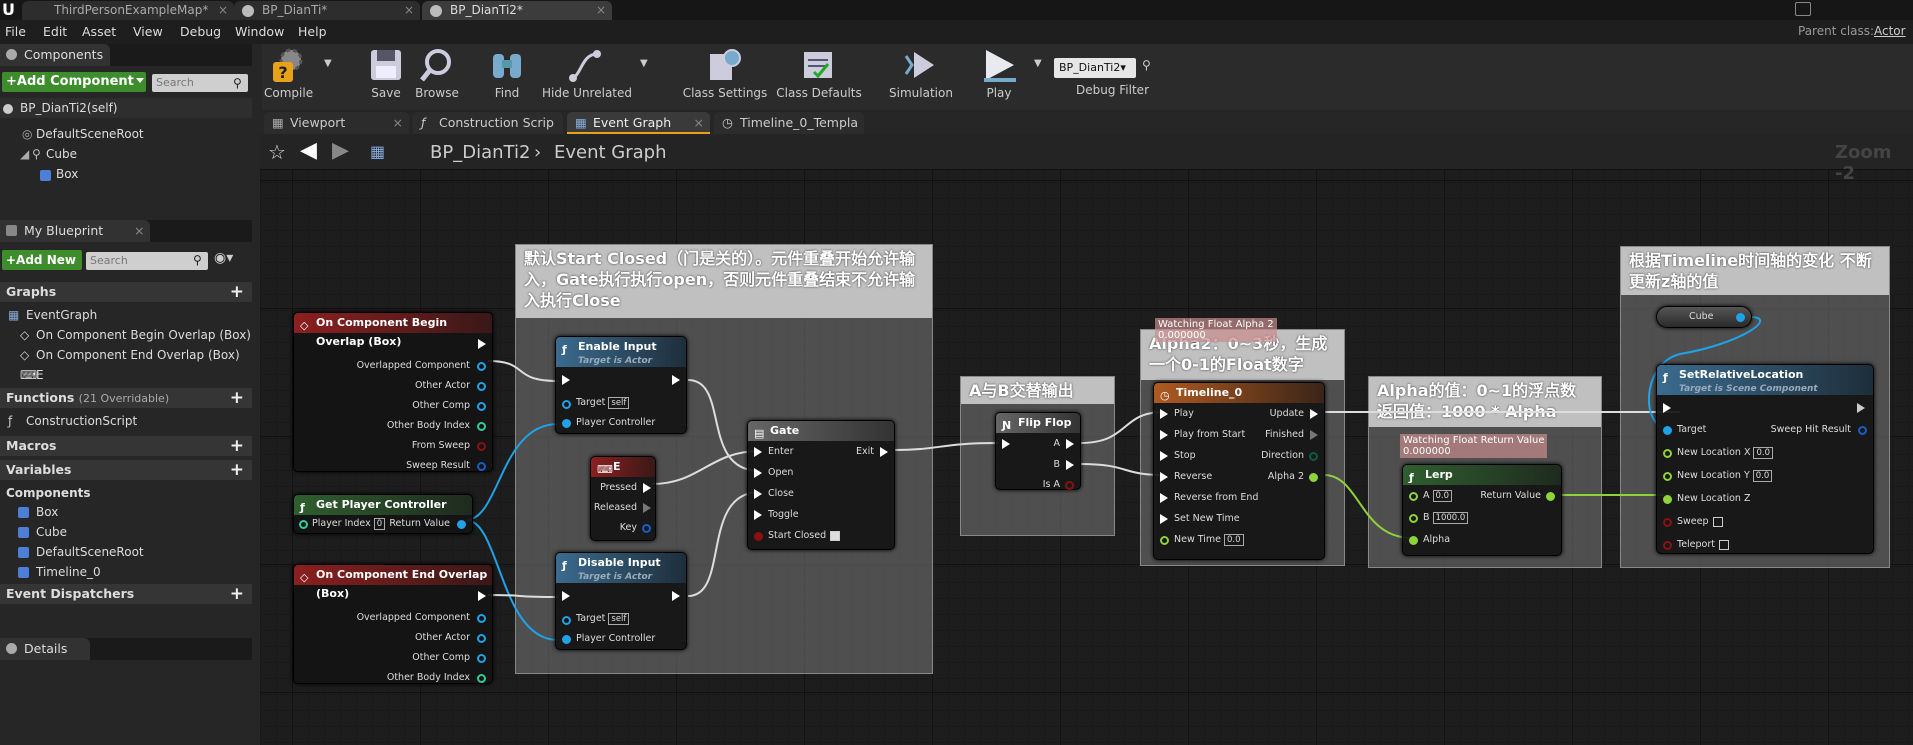 The width and height of the screenshot is (1913, 745). Describe the element at coordinates (99, 31) in the screenshot. I see `menu-asset: Asset` at that location.